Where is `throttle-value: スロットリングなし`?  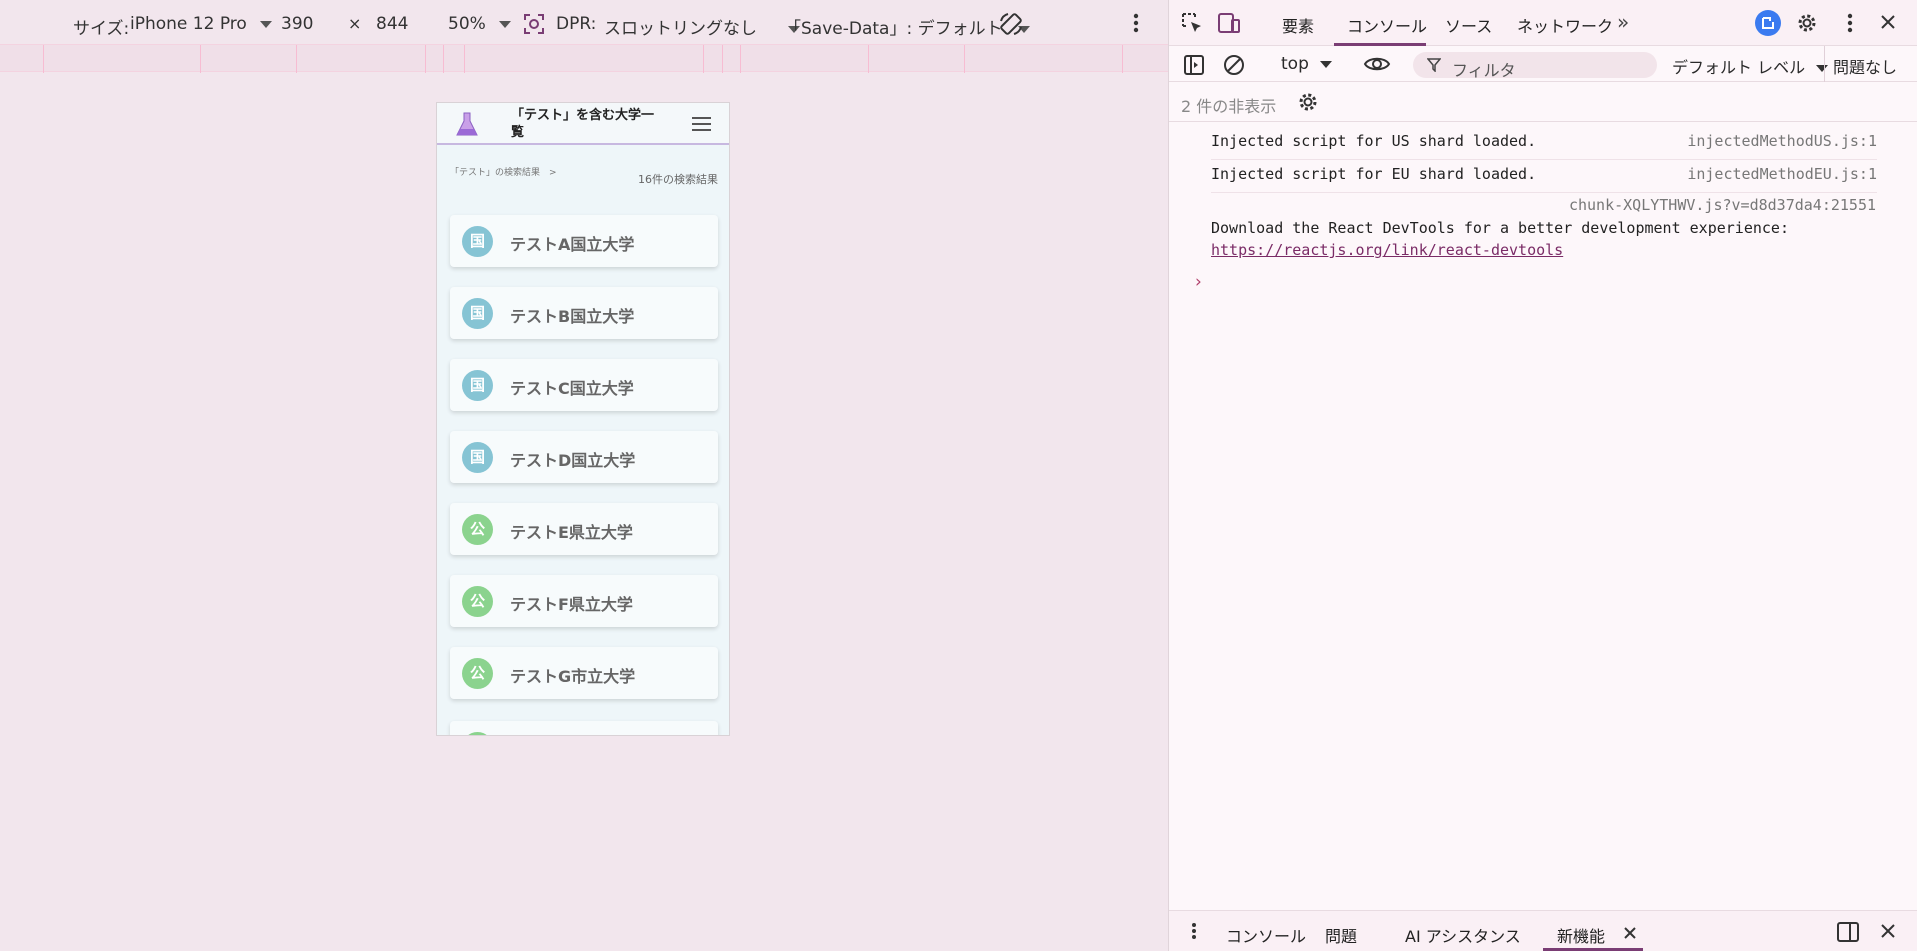 throttle-value: スロットリングなし is located at coordinates (680, 29).